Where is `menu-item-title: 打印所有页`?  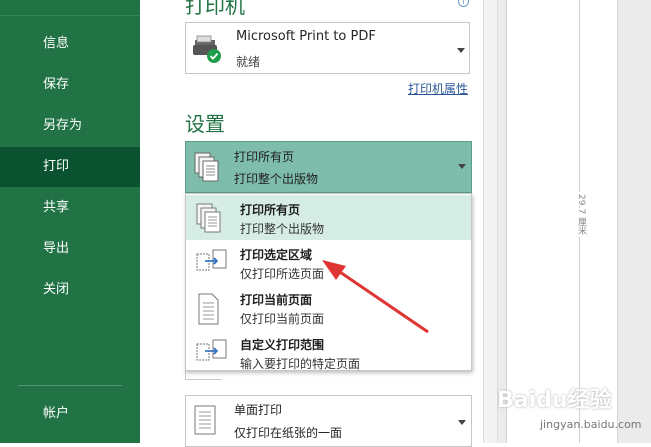 menu-item-title: 打印所有页 is located at coordinates (270, 210).